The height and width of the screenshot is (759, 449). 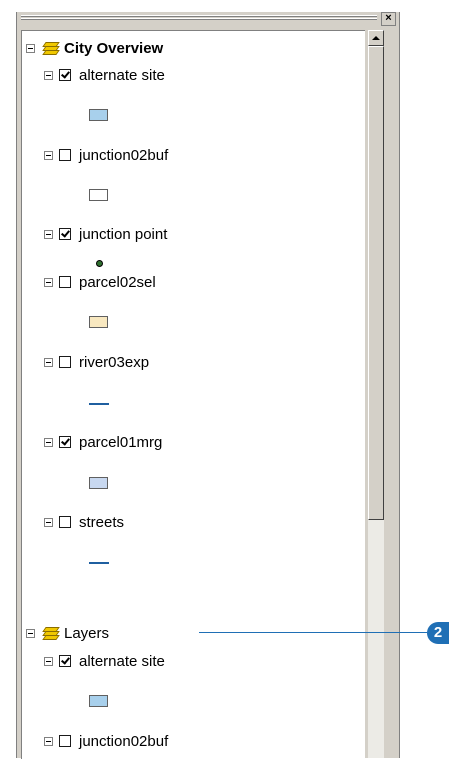 What do you see at coordinates (87, 633) in the screenshot?
I see `group-title: Layers` at bounding box center [87, 633].